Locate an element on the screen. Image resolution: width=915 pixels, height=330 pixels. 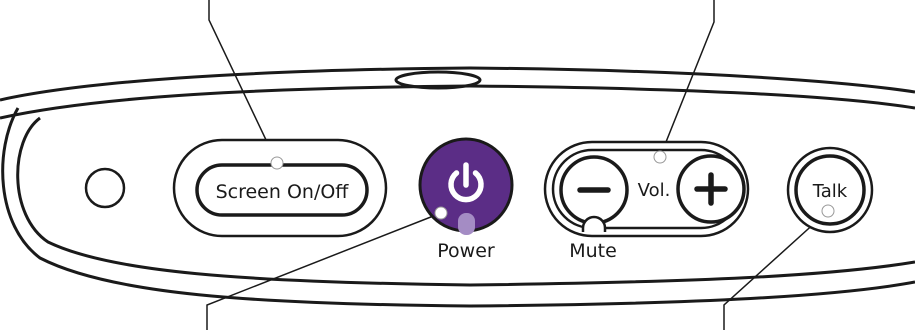
volume-callout-dot is located at coordinates (660, 157).